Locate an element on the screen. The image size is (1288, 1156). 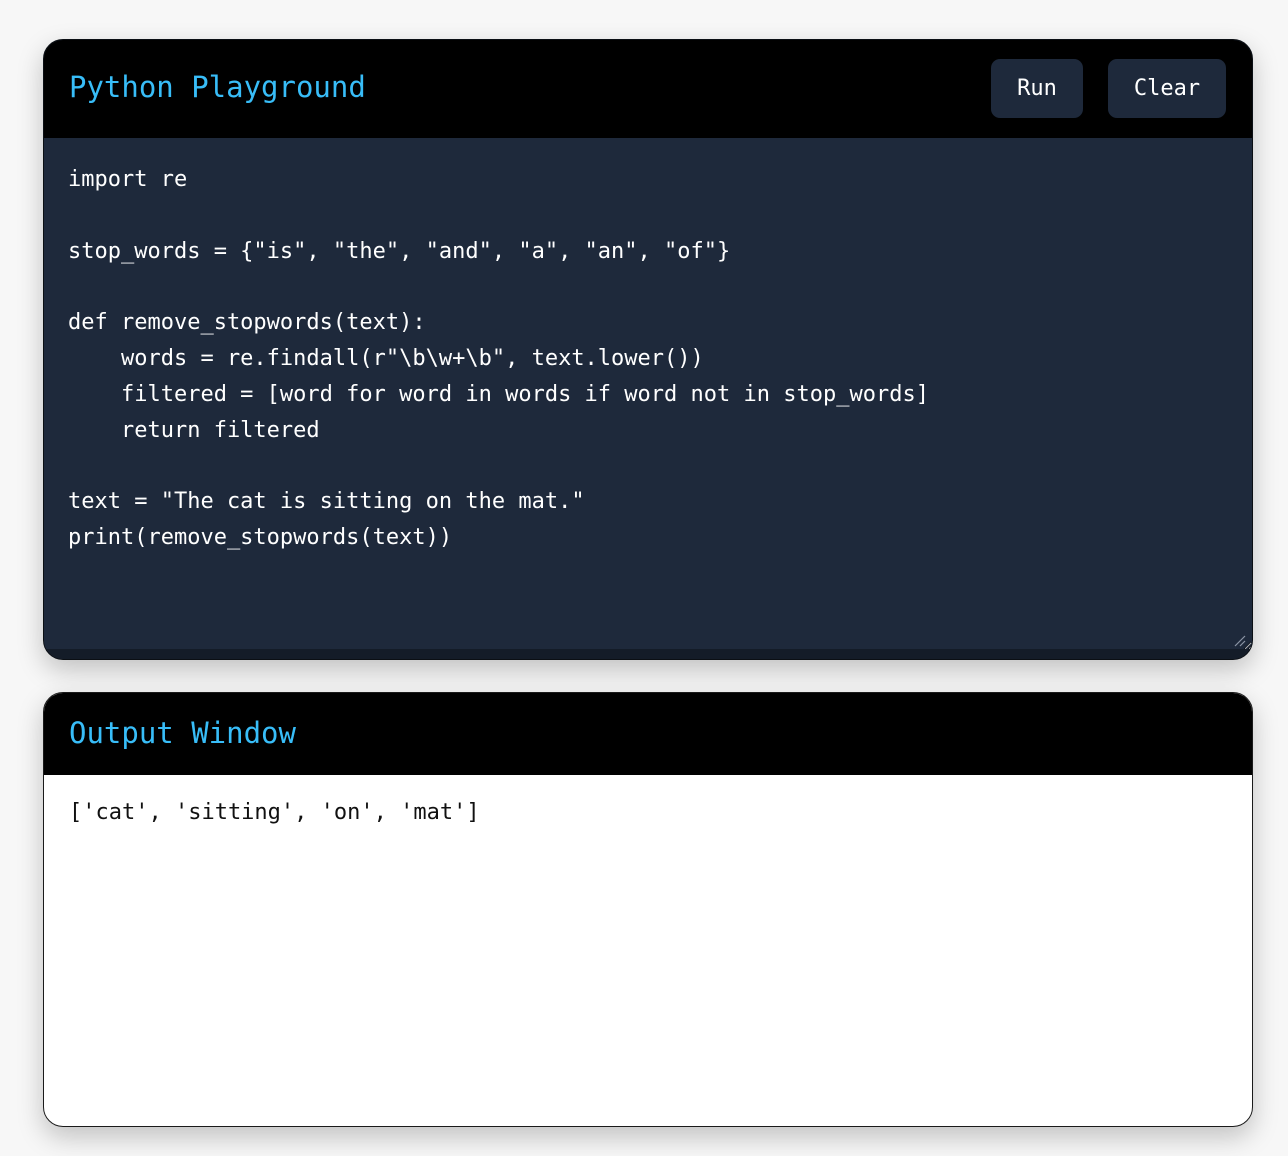
editor-bottom-bar is located at coordinates (648, 654).